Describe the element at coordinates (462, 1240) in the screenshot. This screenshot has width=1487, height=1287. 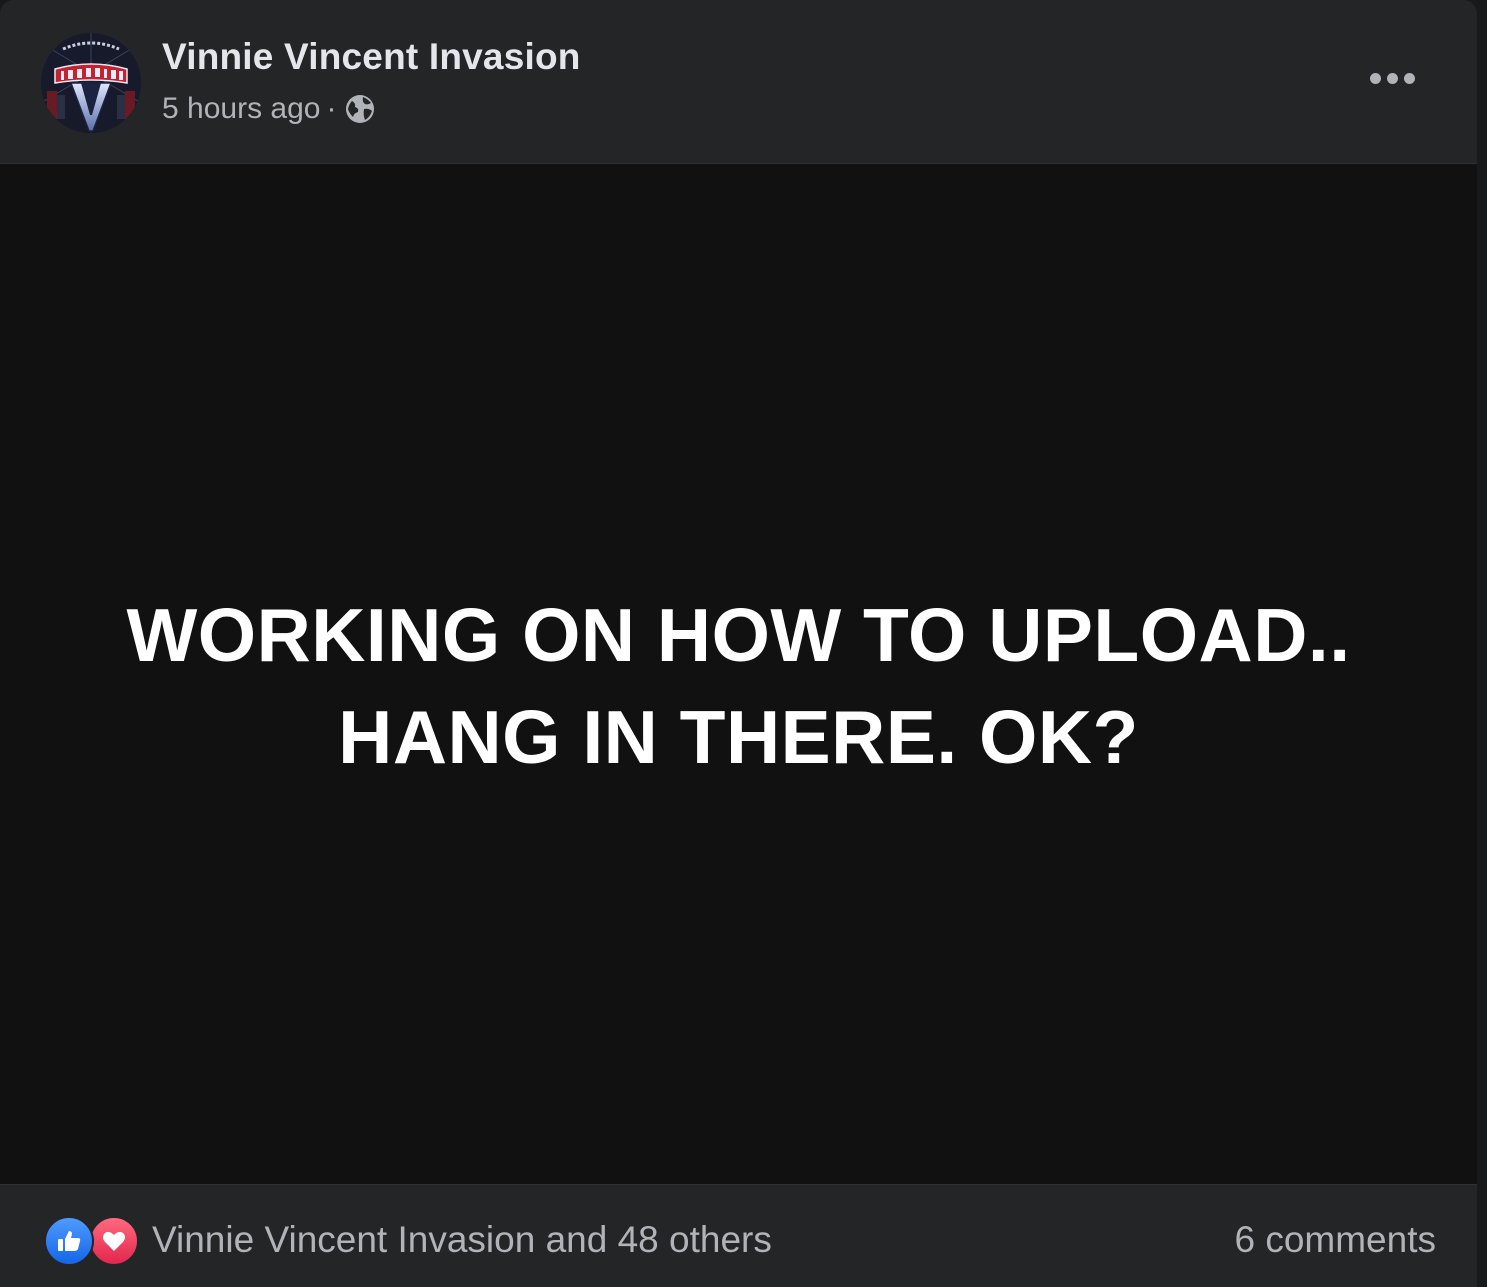
I see `reactions-summary: Vinnie Vincent Invasion and 48 others` at that location.